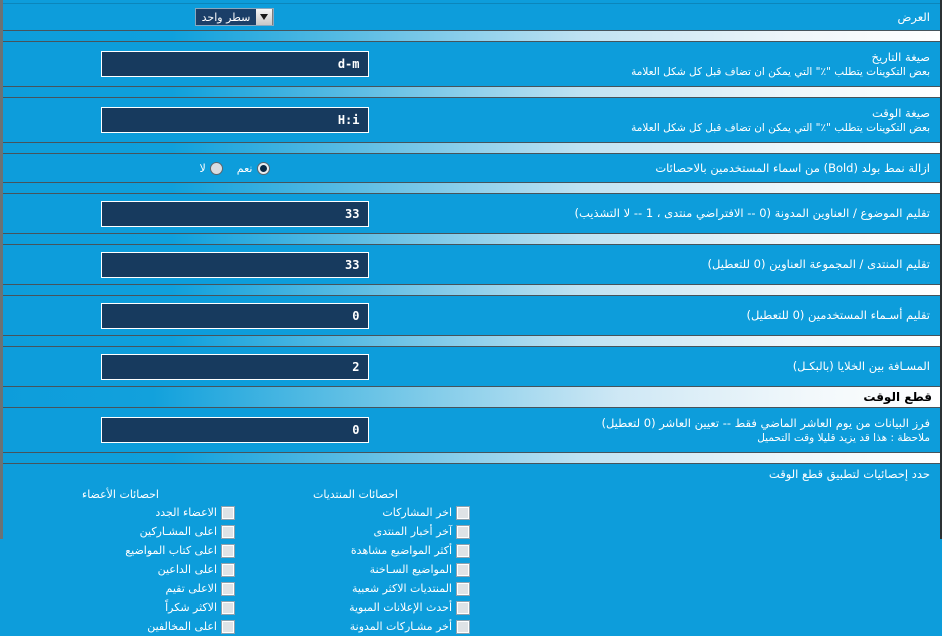 Image resolution: width=942 pixels, height=636 pixels. What do you see at coordinates (120, 531) in the screenshot?
I see `checkbox-item: اعلى المشـاركين` at bounding box center [120, 531].